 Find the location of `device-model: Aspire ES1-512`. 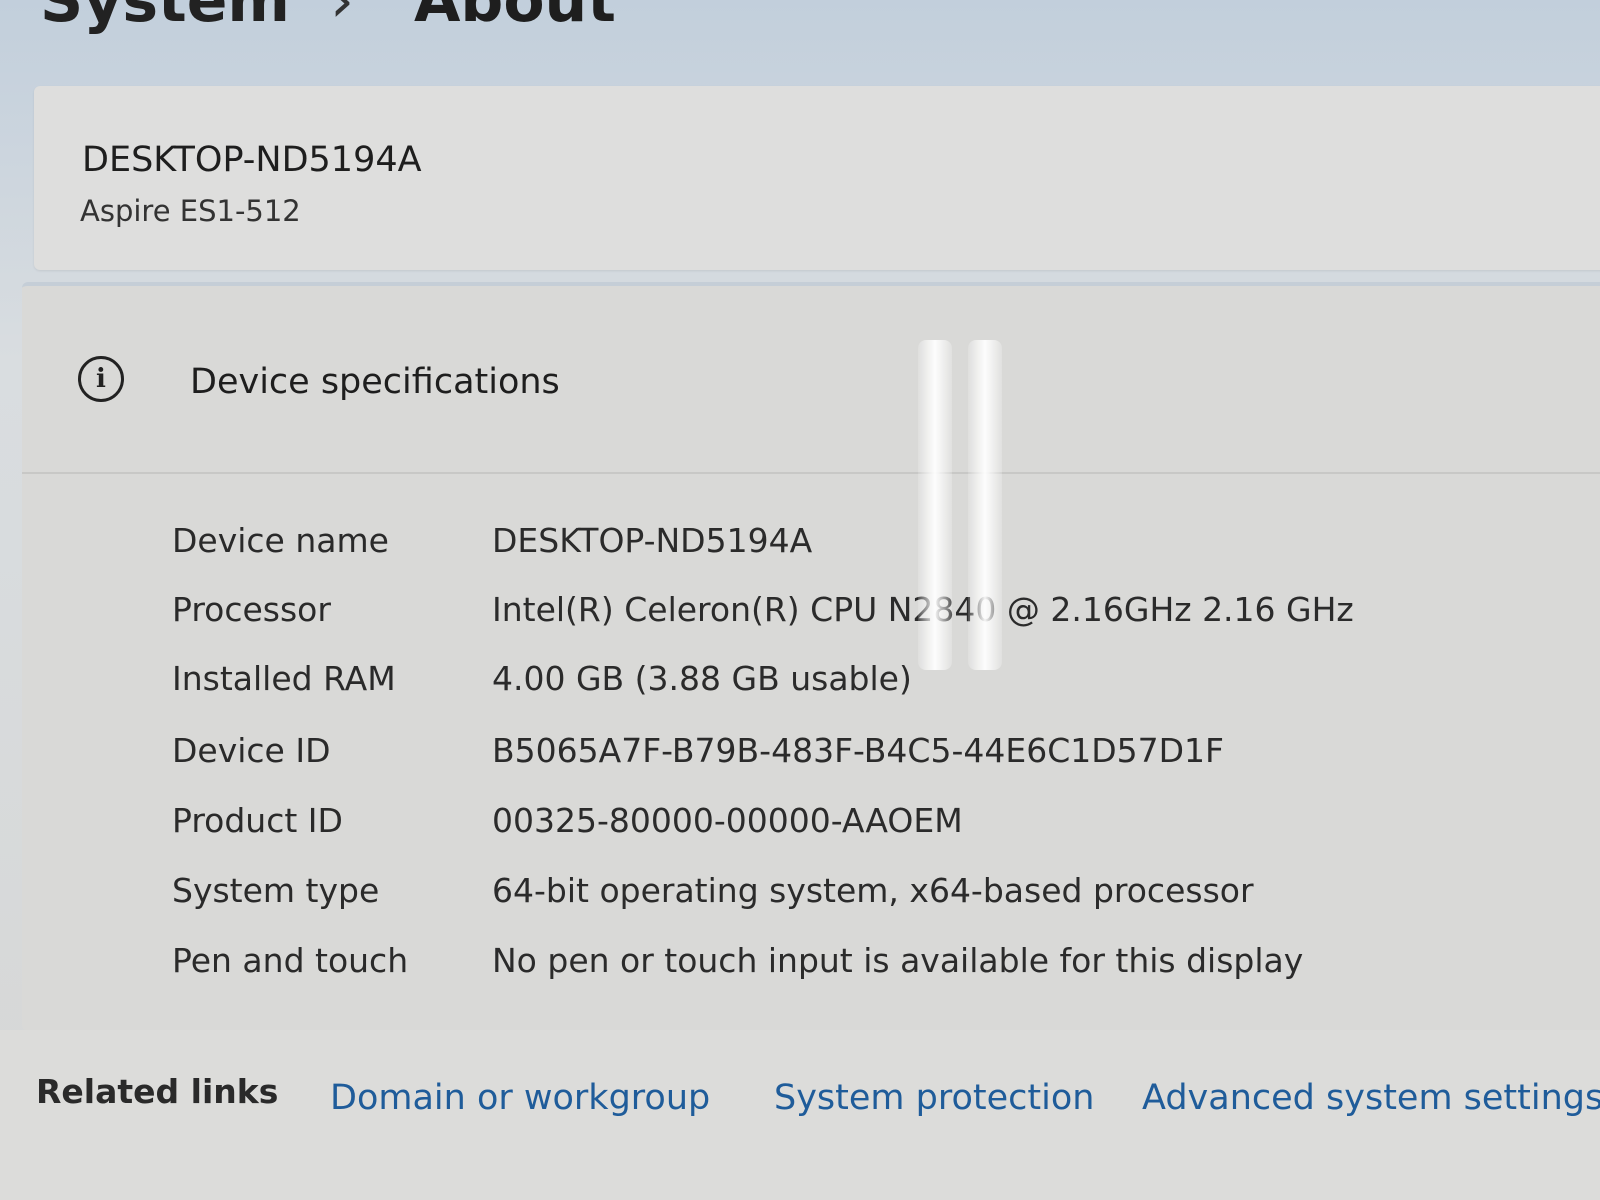

device-model: Aspire ES1-512 is located at coordinates (190, 211).